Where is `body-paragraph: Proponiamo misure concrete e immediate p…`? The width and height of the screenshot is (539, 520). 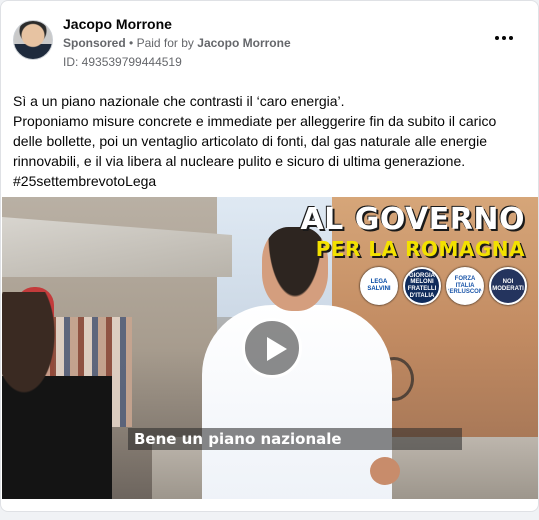 body-paragraph: Proponiamo misure concrete e immediate p… is located at coordinates (255, 141).